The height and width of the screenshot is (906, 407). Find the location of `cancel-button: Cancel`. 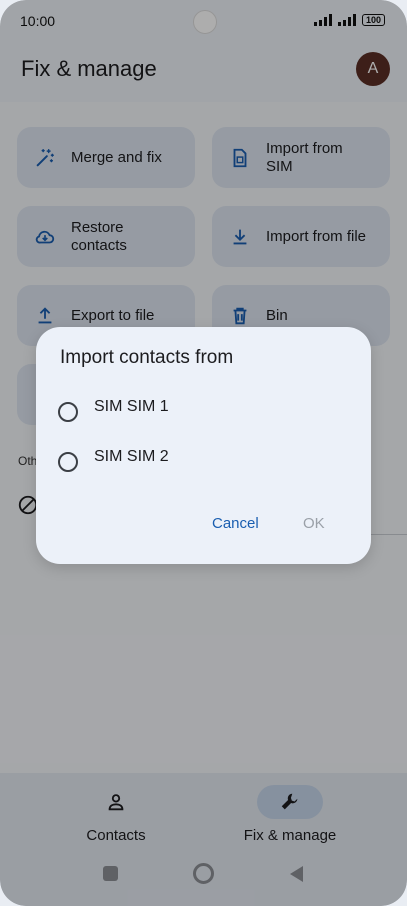

cancel-button: Cancel is located at coordinates (235, 523).